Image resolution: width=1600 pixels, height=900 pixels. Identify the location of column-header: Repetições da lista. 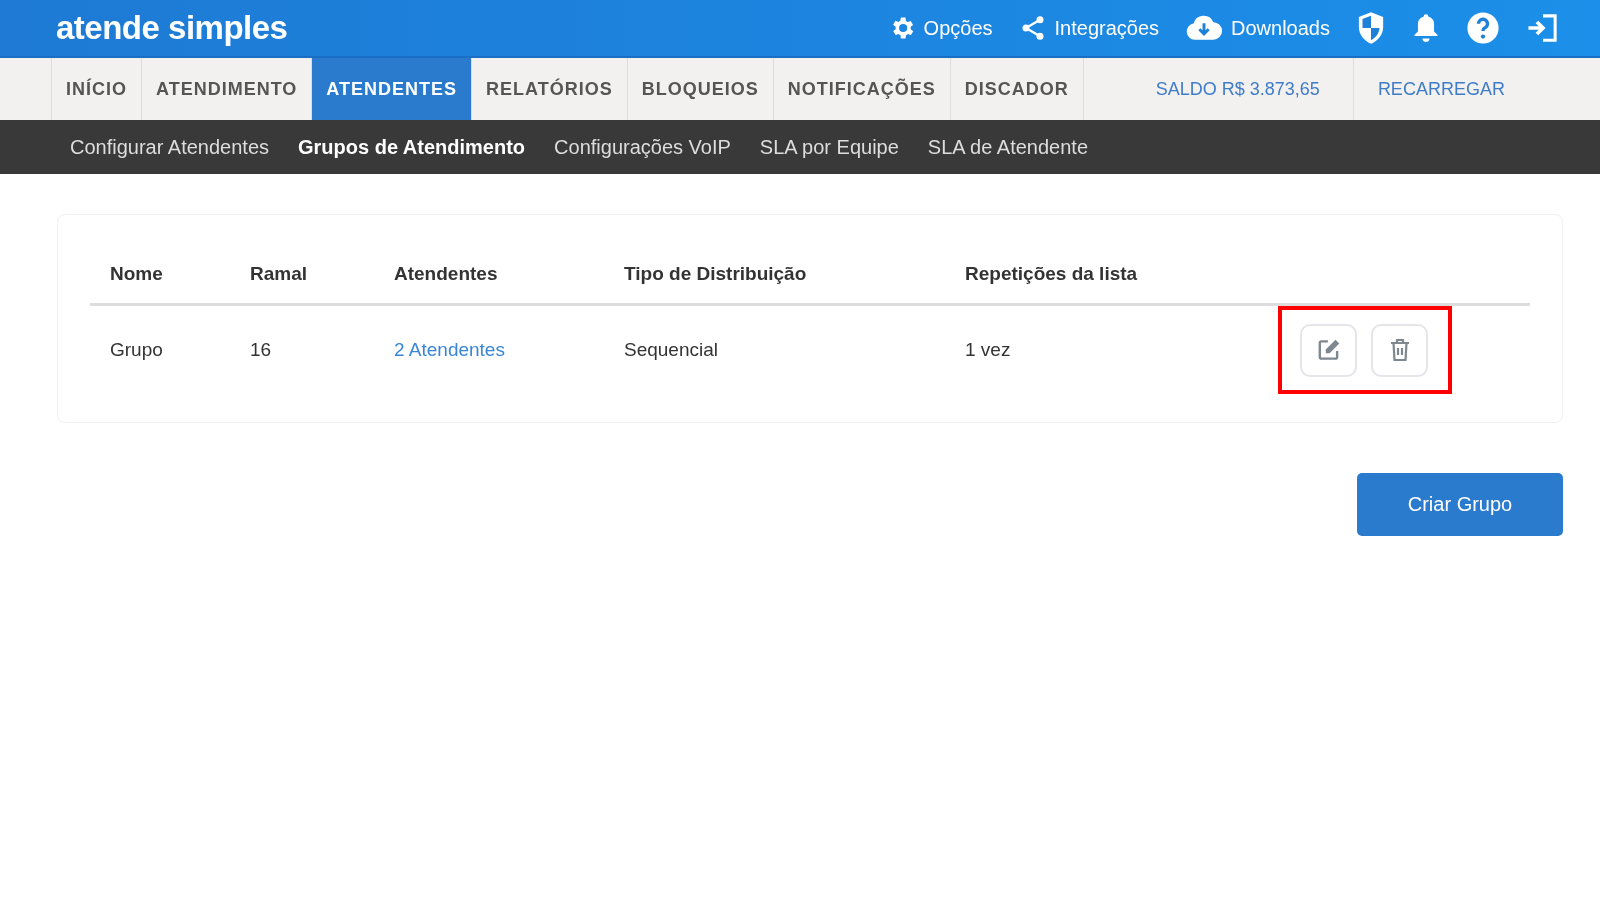
(1052, 274).